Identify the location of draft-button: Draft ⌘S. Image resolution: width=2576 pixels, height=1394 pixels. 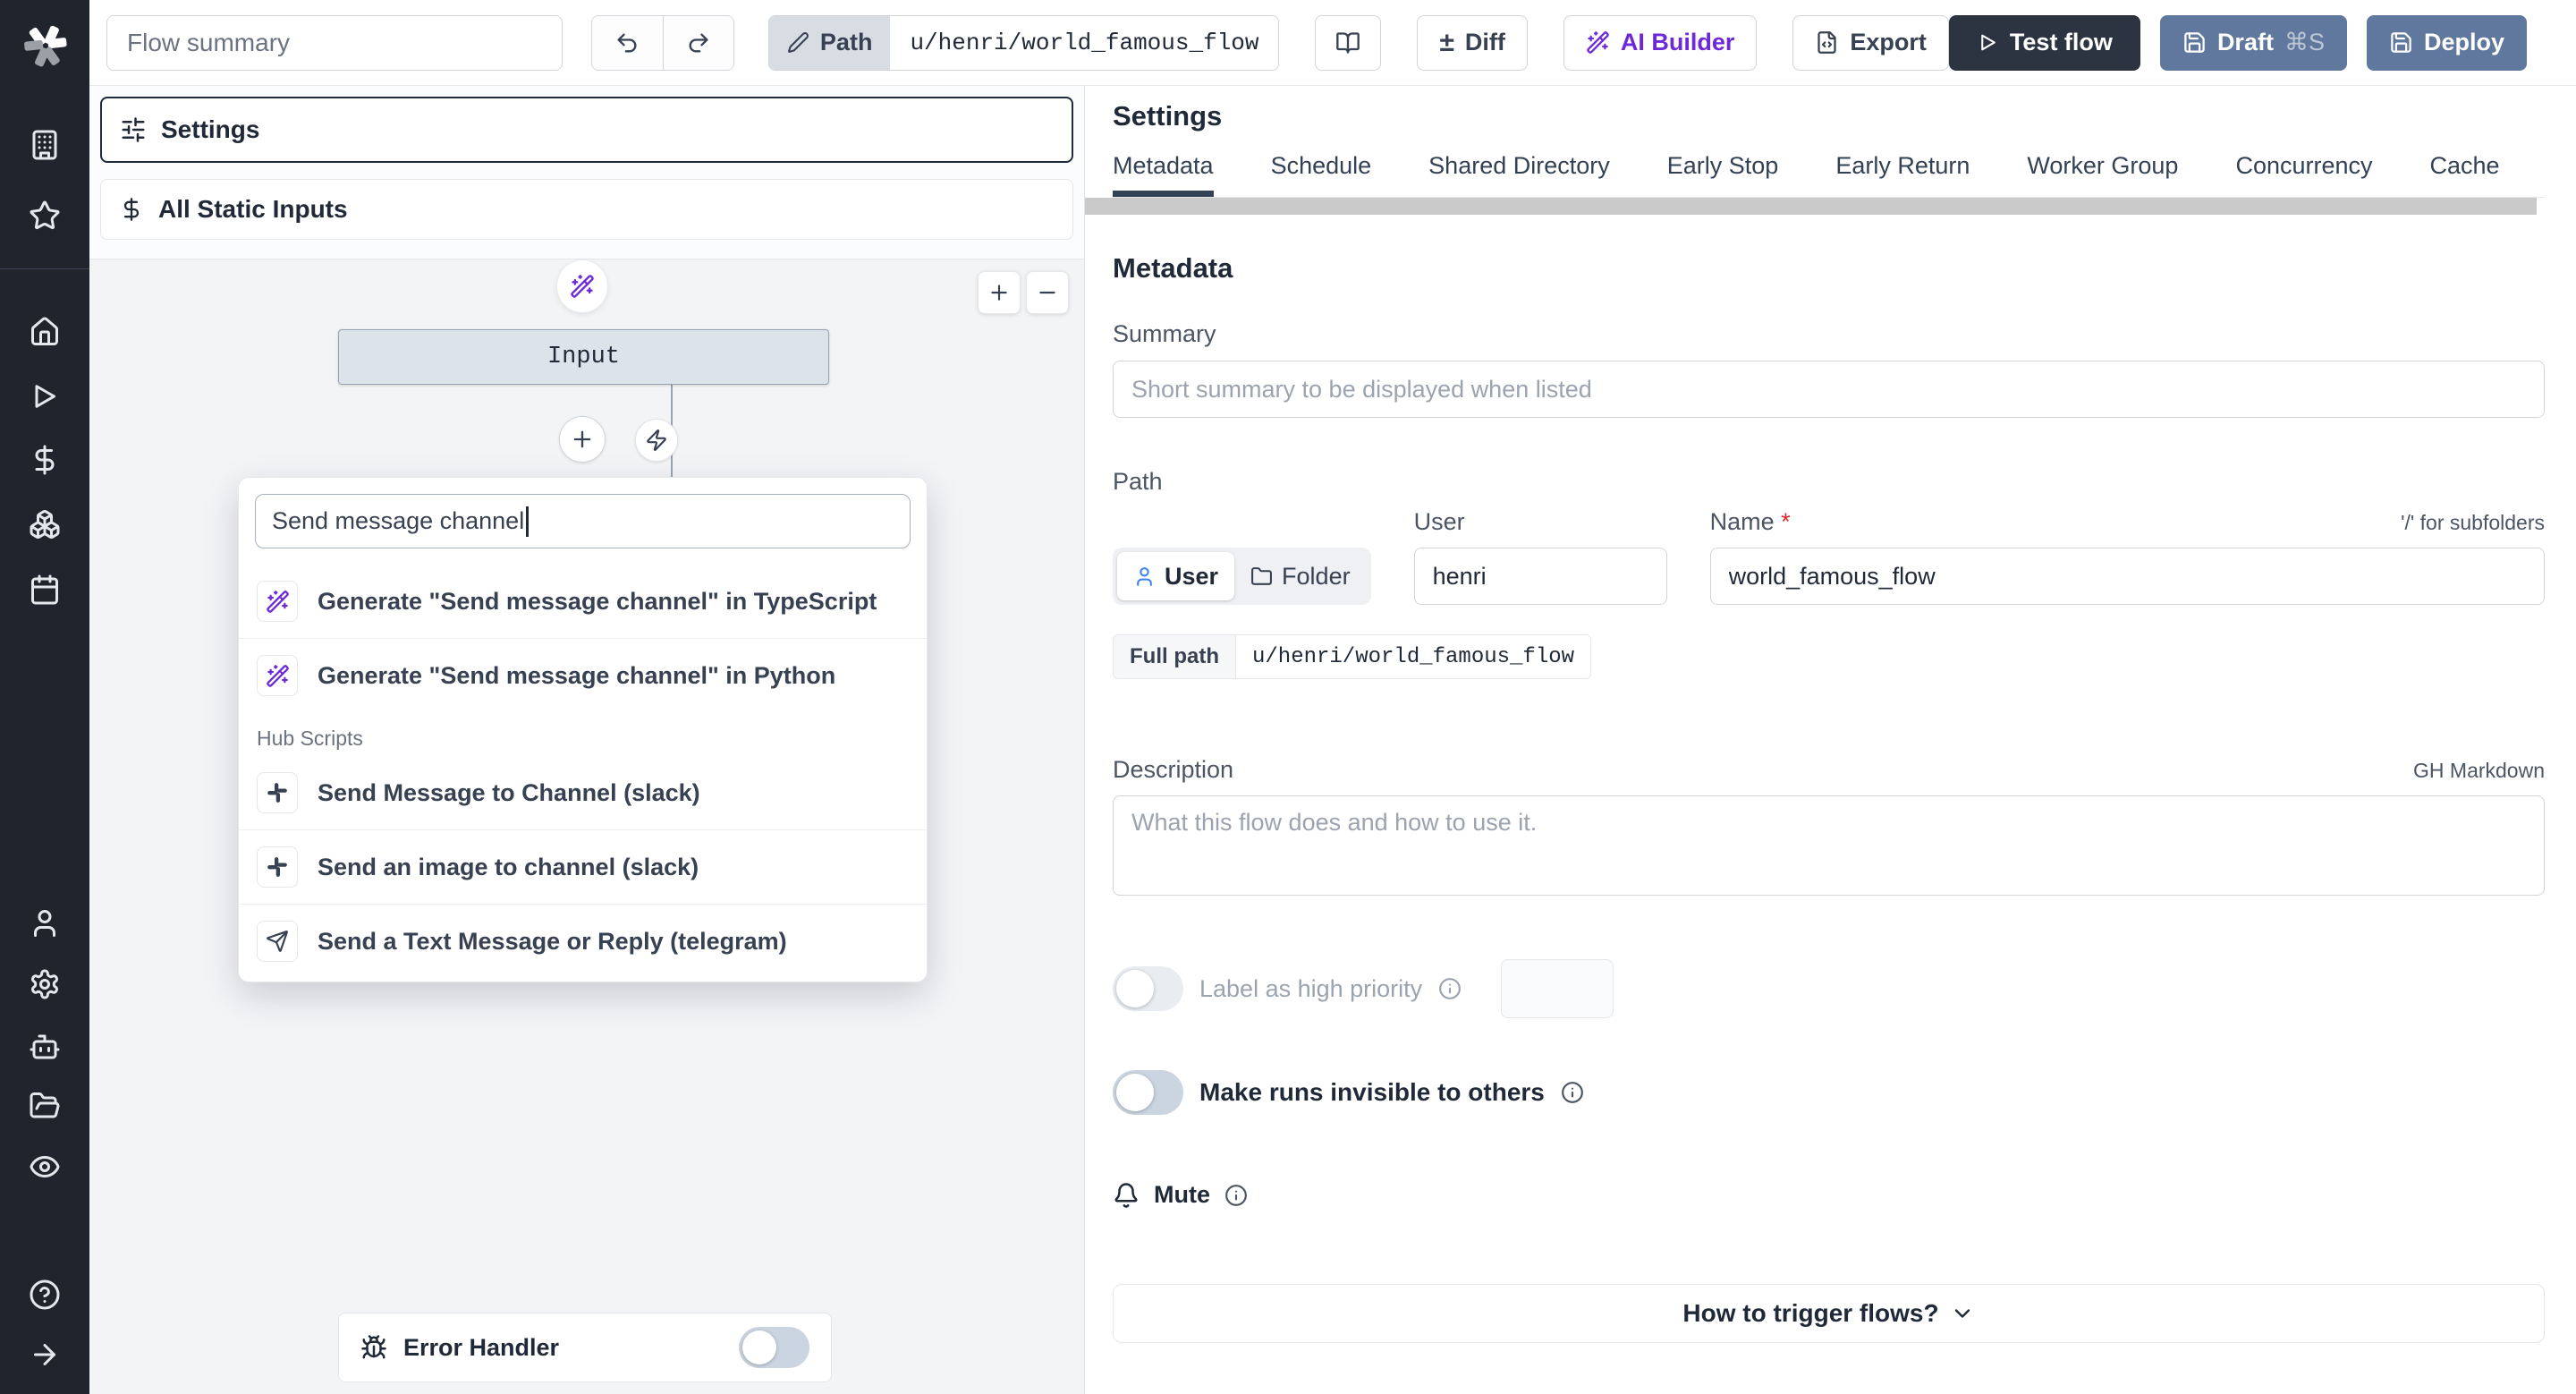
(2253, 42).